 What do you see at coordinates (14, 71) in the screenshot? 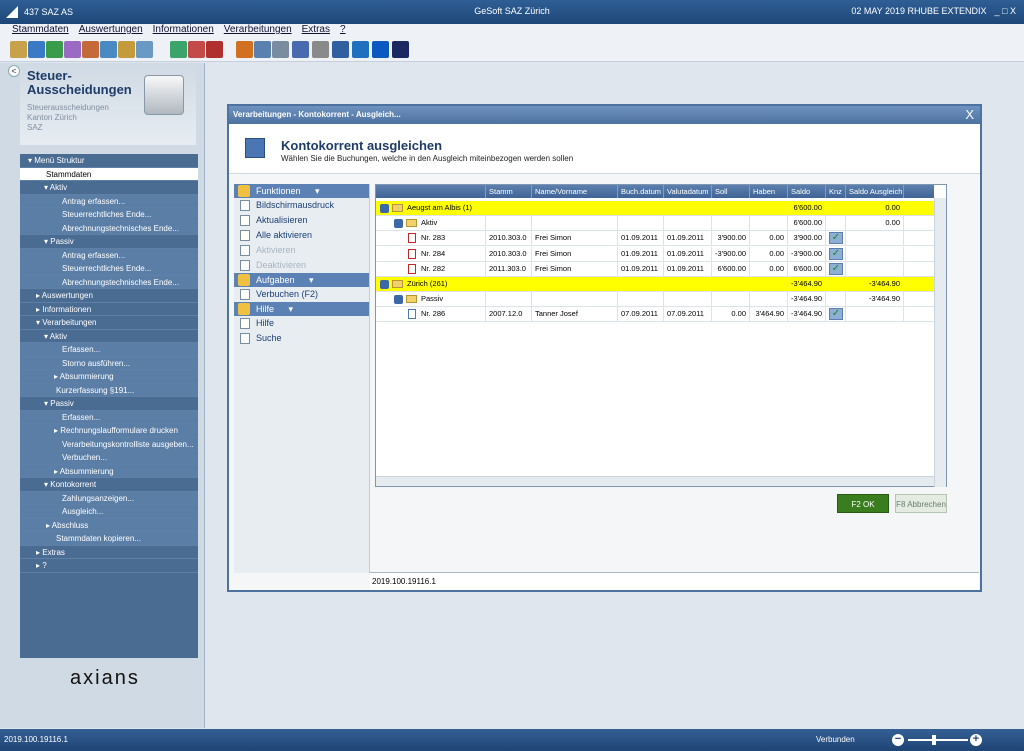
I see `collapse-panel-button: <` at bounding box center [14, 71].